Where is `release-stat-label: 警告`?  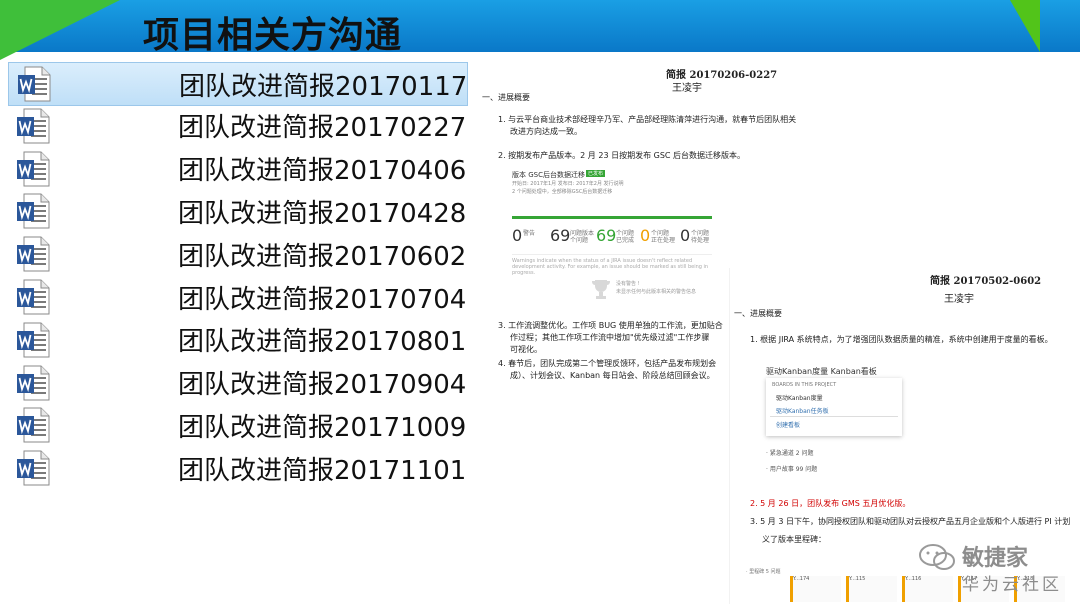 release-stat-label: 警告 is located at coordinates (529, 233).